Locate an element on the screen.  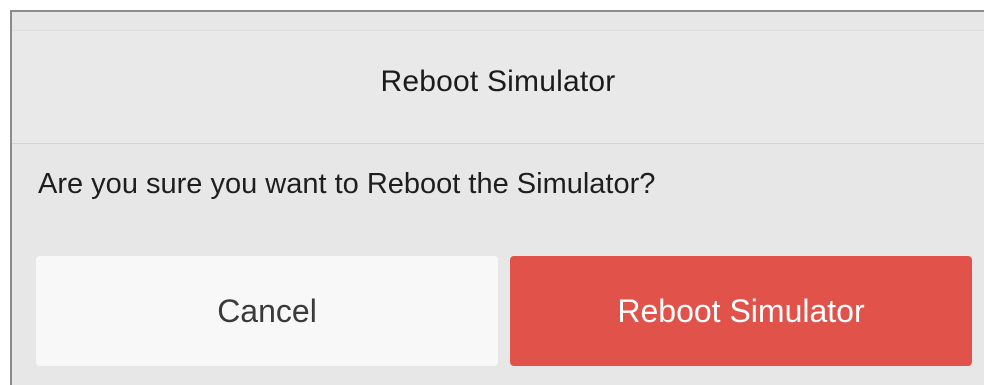
reboot-simulator-button: Reboot Simulator is located at coordinates (741, 311).